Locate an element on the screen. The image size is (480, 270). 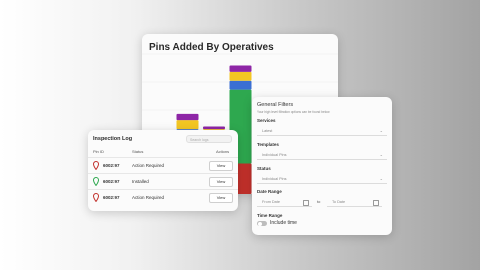
services-select: Latest ⌄ is located at coordinates (322, 131).